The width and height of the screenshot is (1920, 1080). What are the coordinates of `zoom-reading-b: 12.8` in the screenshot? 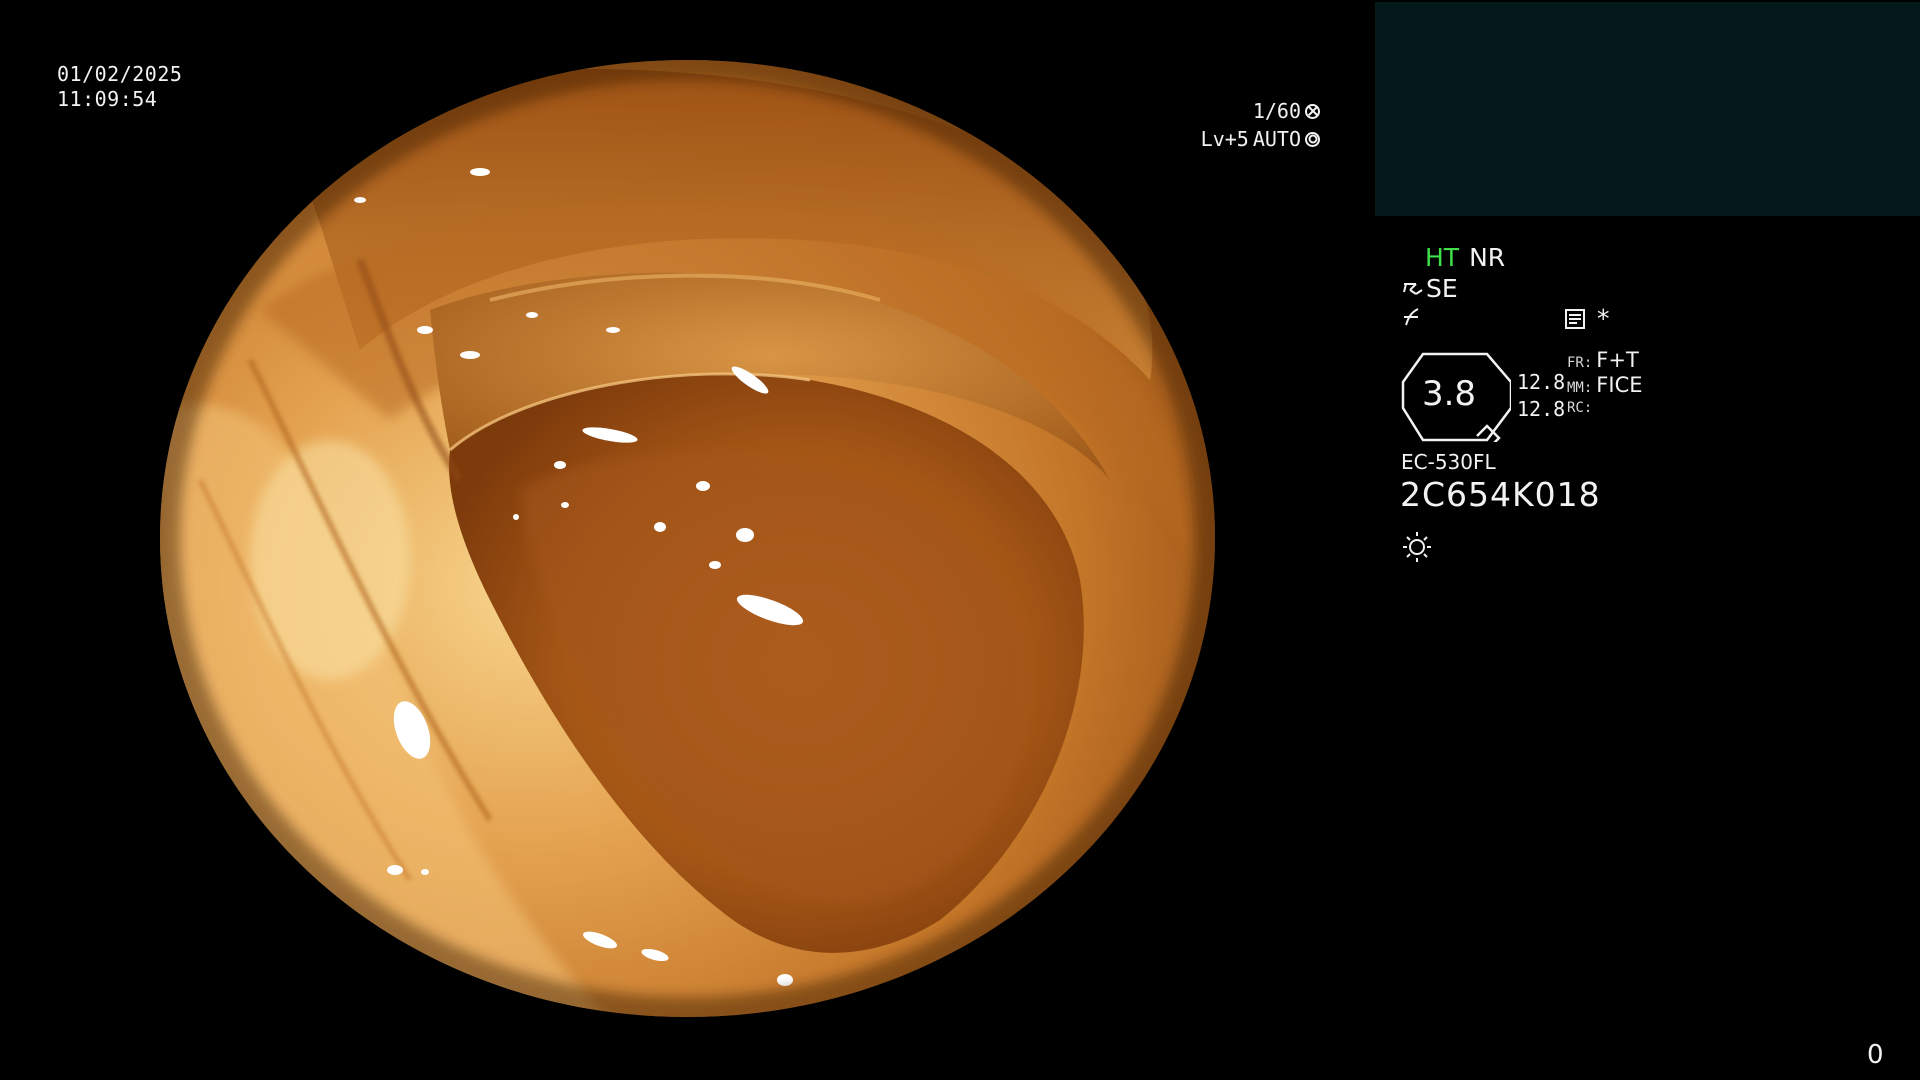 It's located at (1541, 409).